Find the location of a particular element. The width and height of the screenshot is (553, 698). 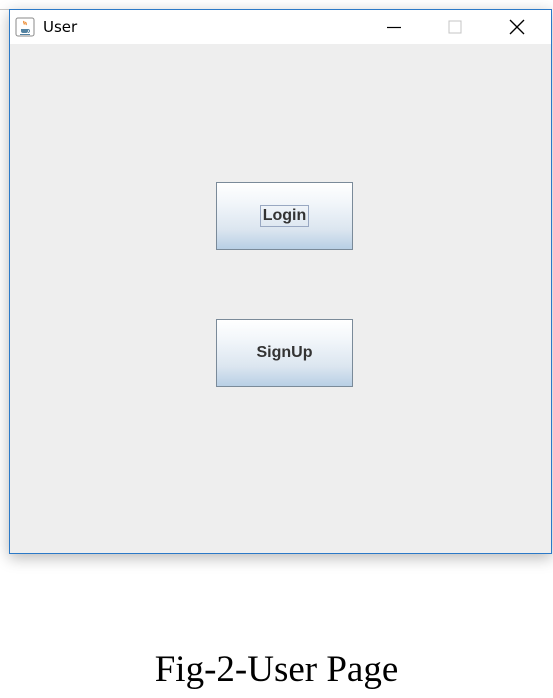

signup-button: SignUp is located at coordinates (284, 353).